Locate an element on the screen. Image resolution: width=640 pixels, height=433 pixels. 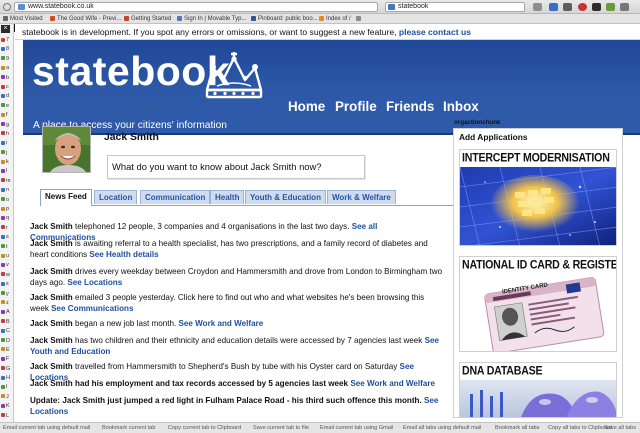
addon-green-icon is located at coordinates (610, 7).